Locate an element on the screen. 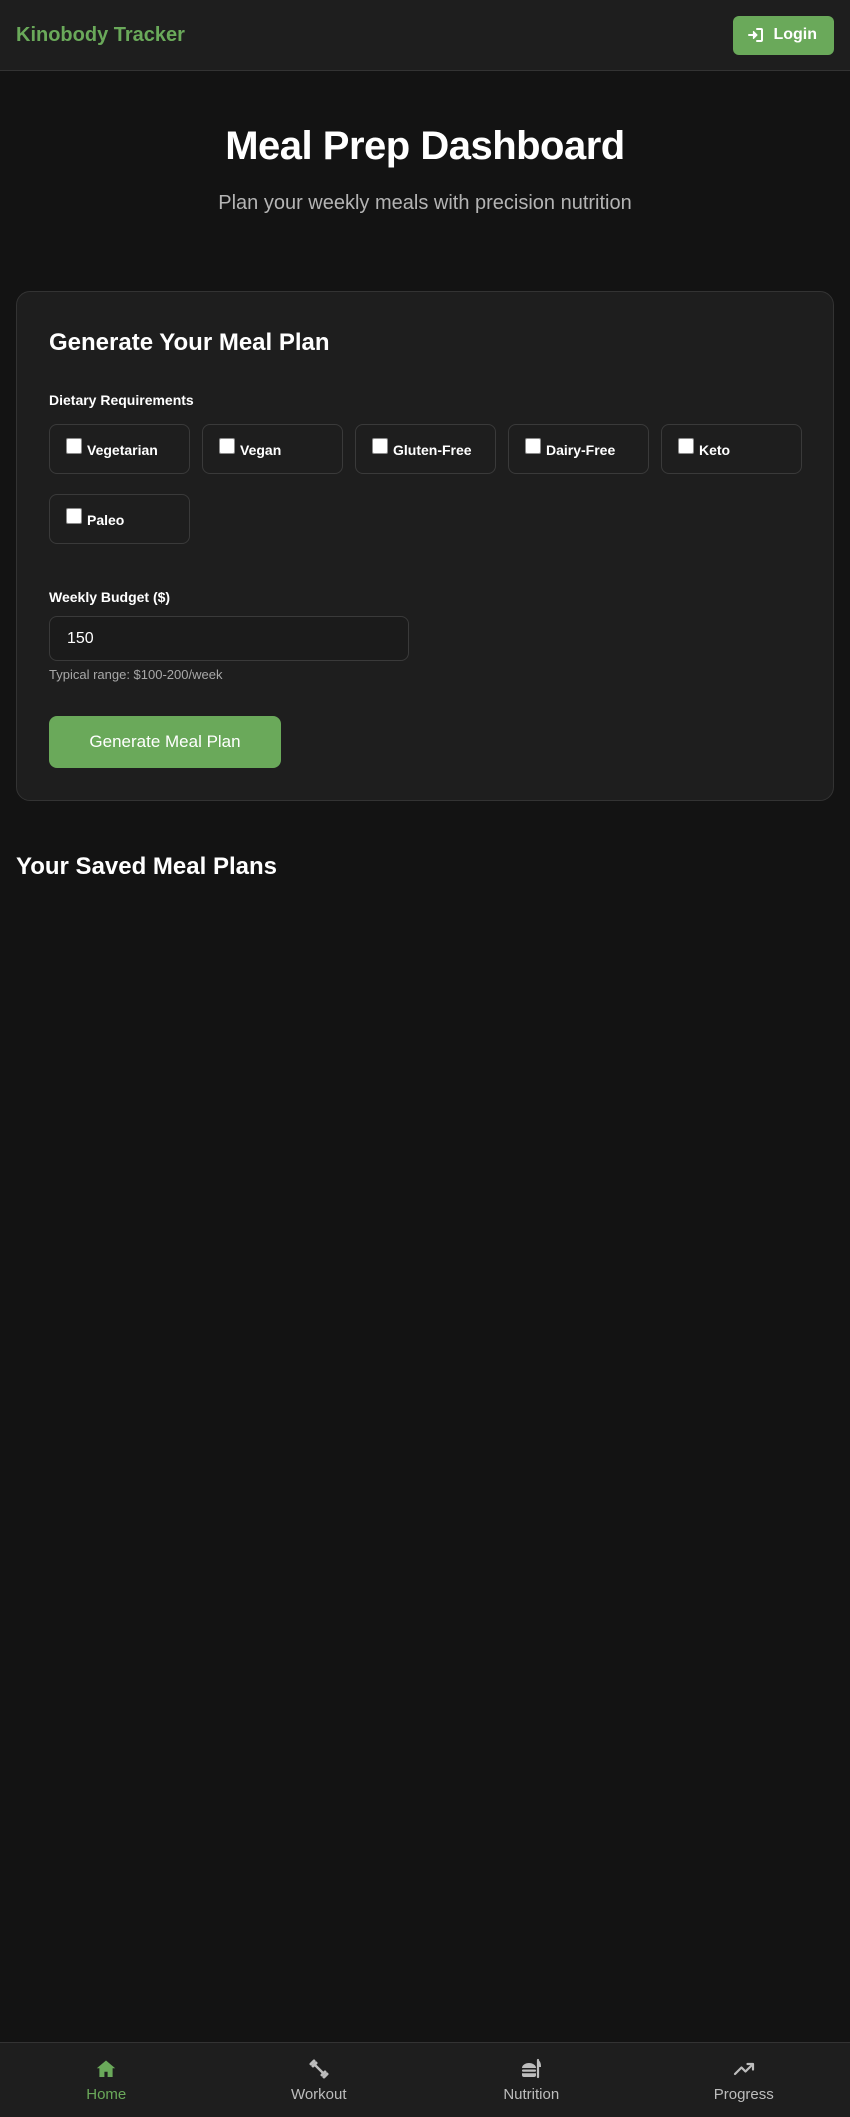  sign-in-icon is located at coordinates (756, 35).